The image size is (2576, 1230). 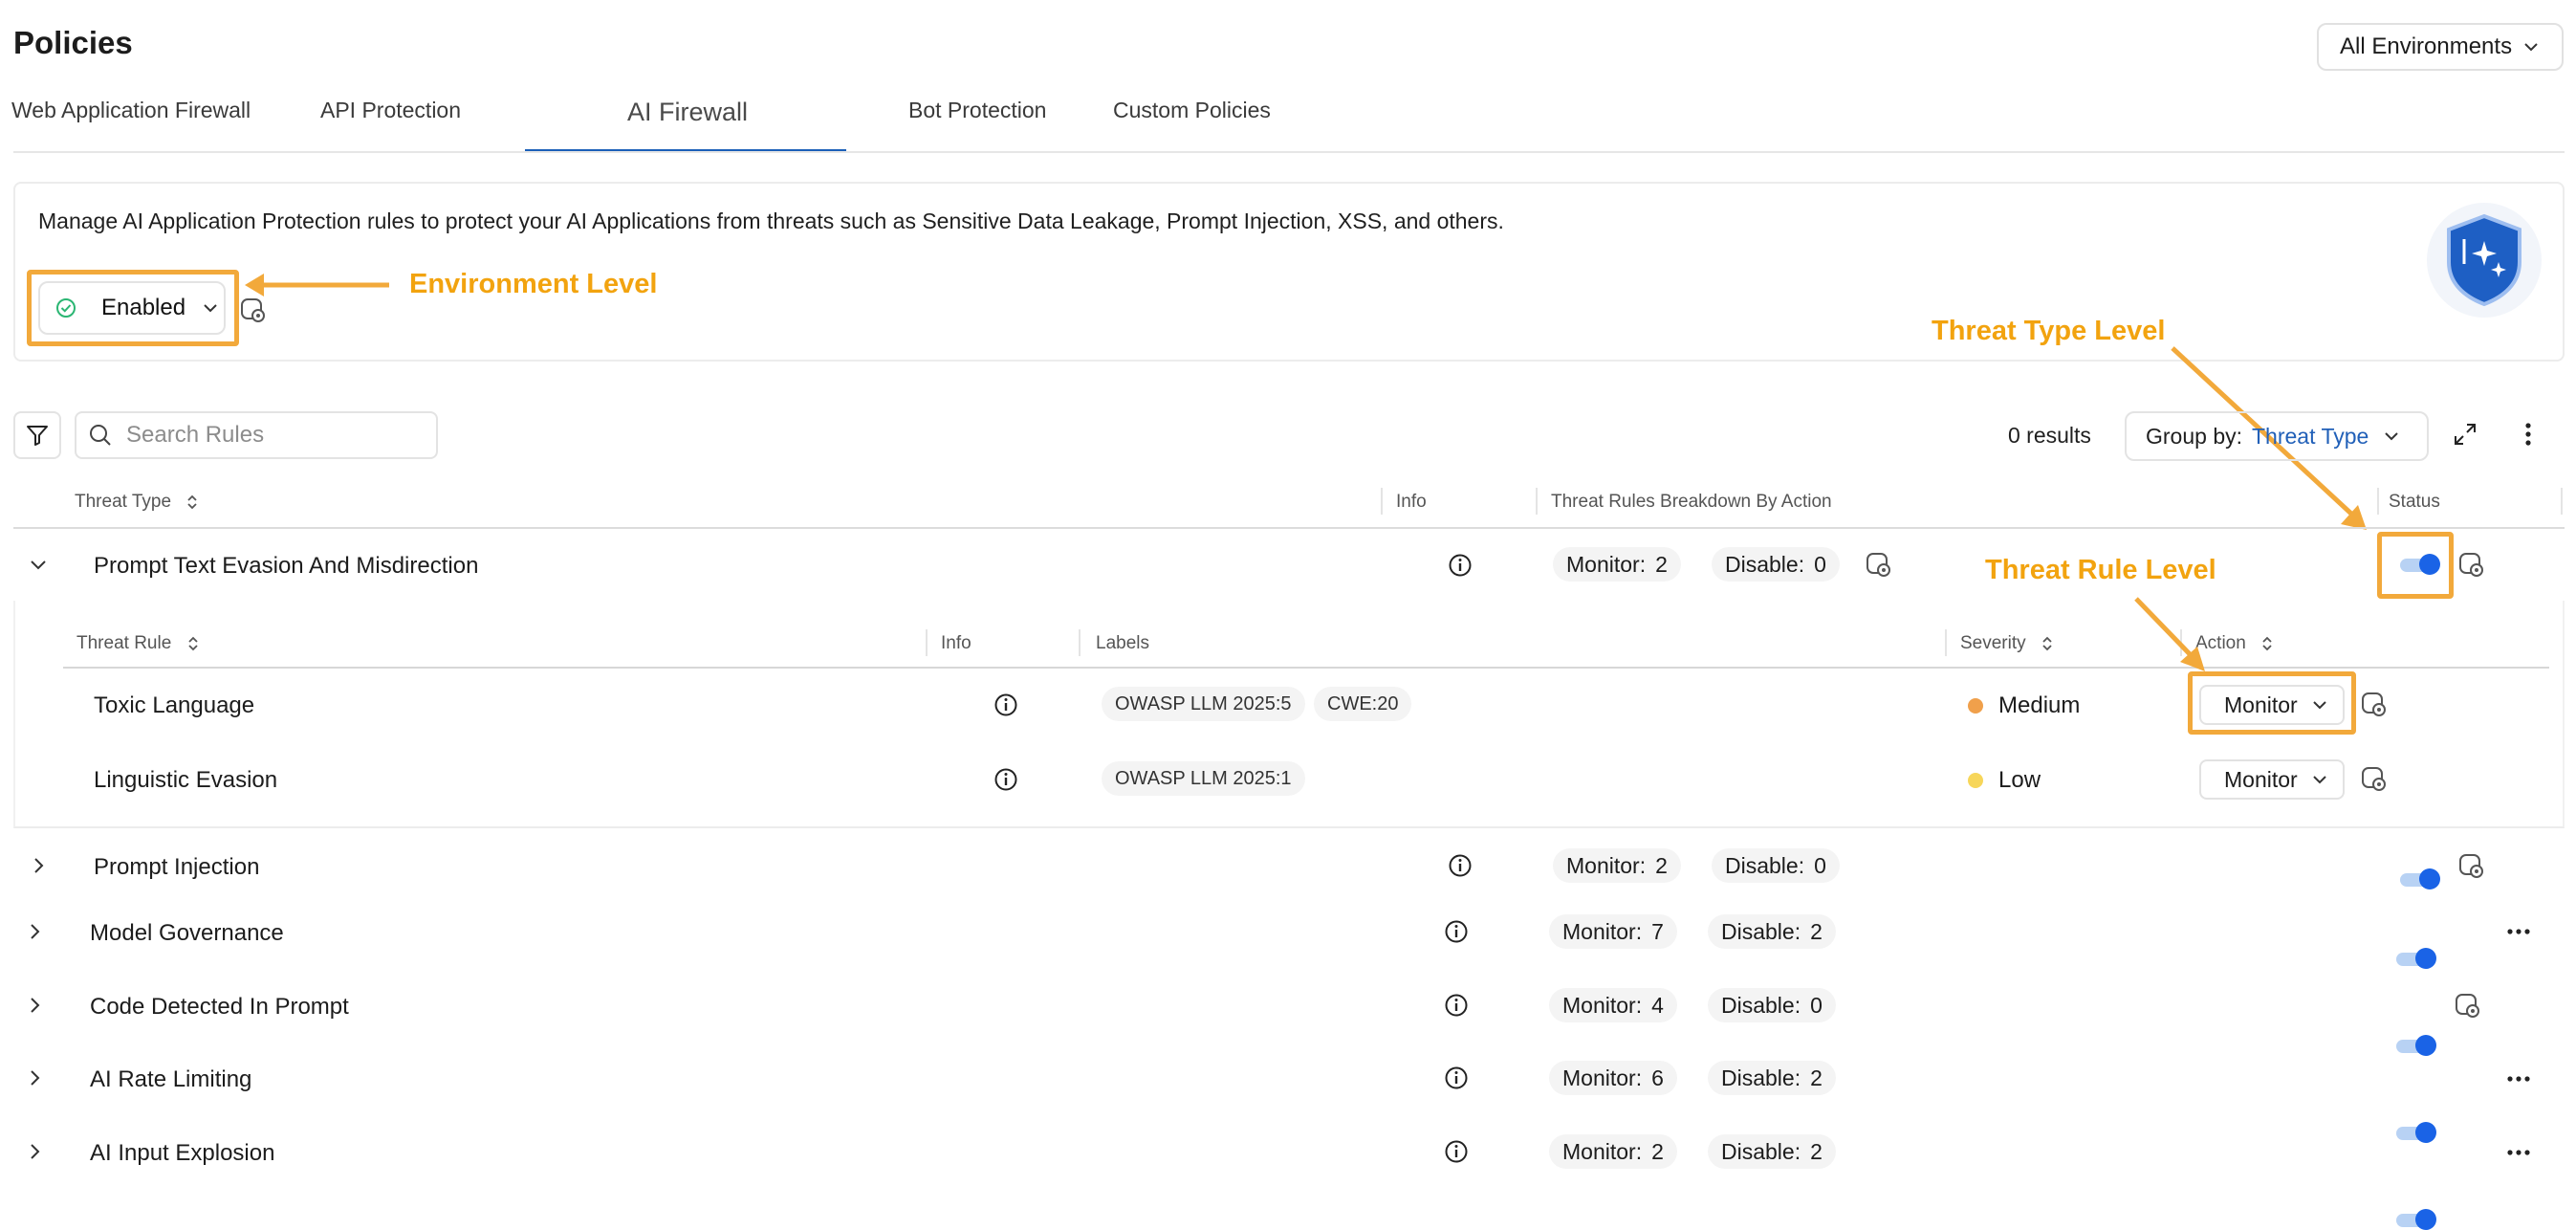 What do you see at coordinates (1122, 643) in the screenshot?
I see `column-labels: Labels` at bounding box center [1122, 643].